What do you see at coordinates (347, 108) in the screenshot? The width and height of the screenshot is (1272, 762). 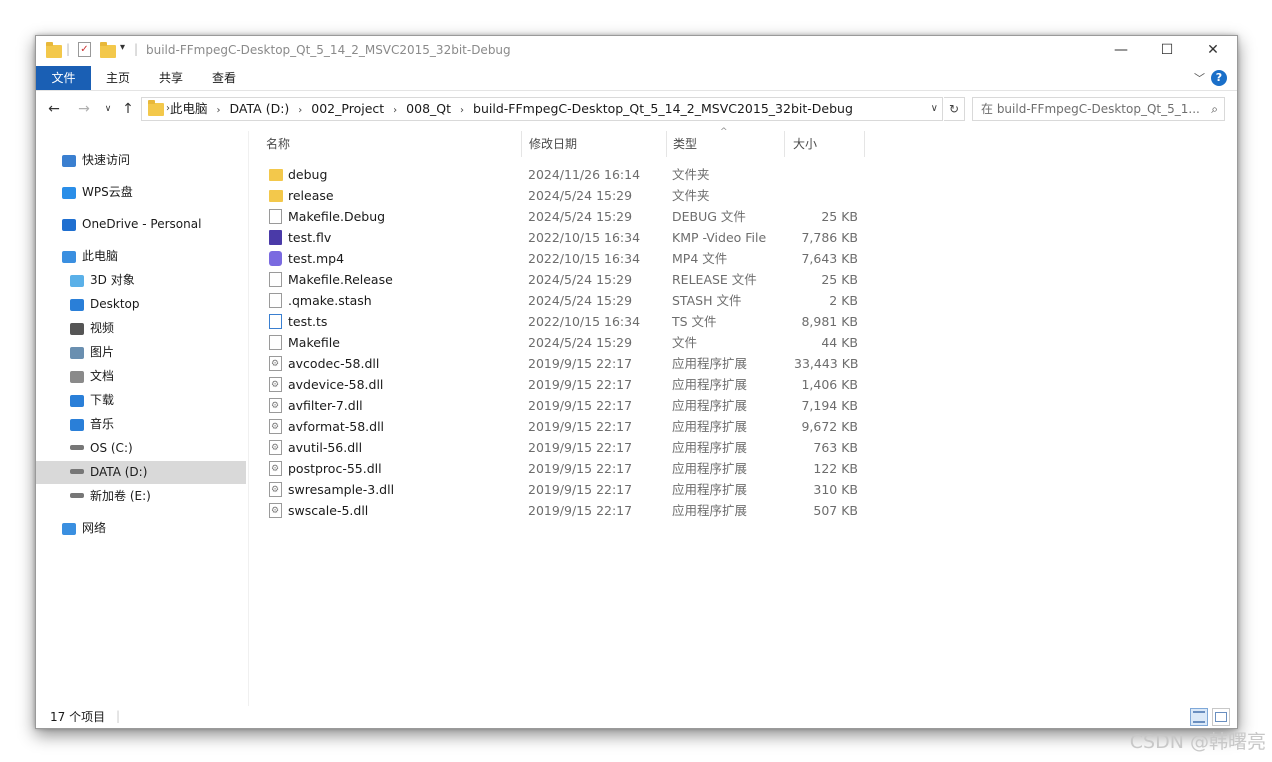 I see `breadcrumb-item: 002_Project` at bounding box center [347, 108].